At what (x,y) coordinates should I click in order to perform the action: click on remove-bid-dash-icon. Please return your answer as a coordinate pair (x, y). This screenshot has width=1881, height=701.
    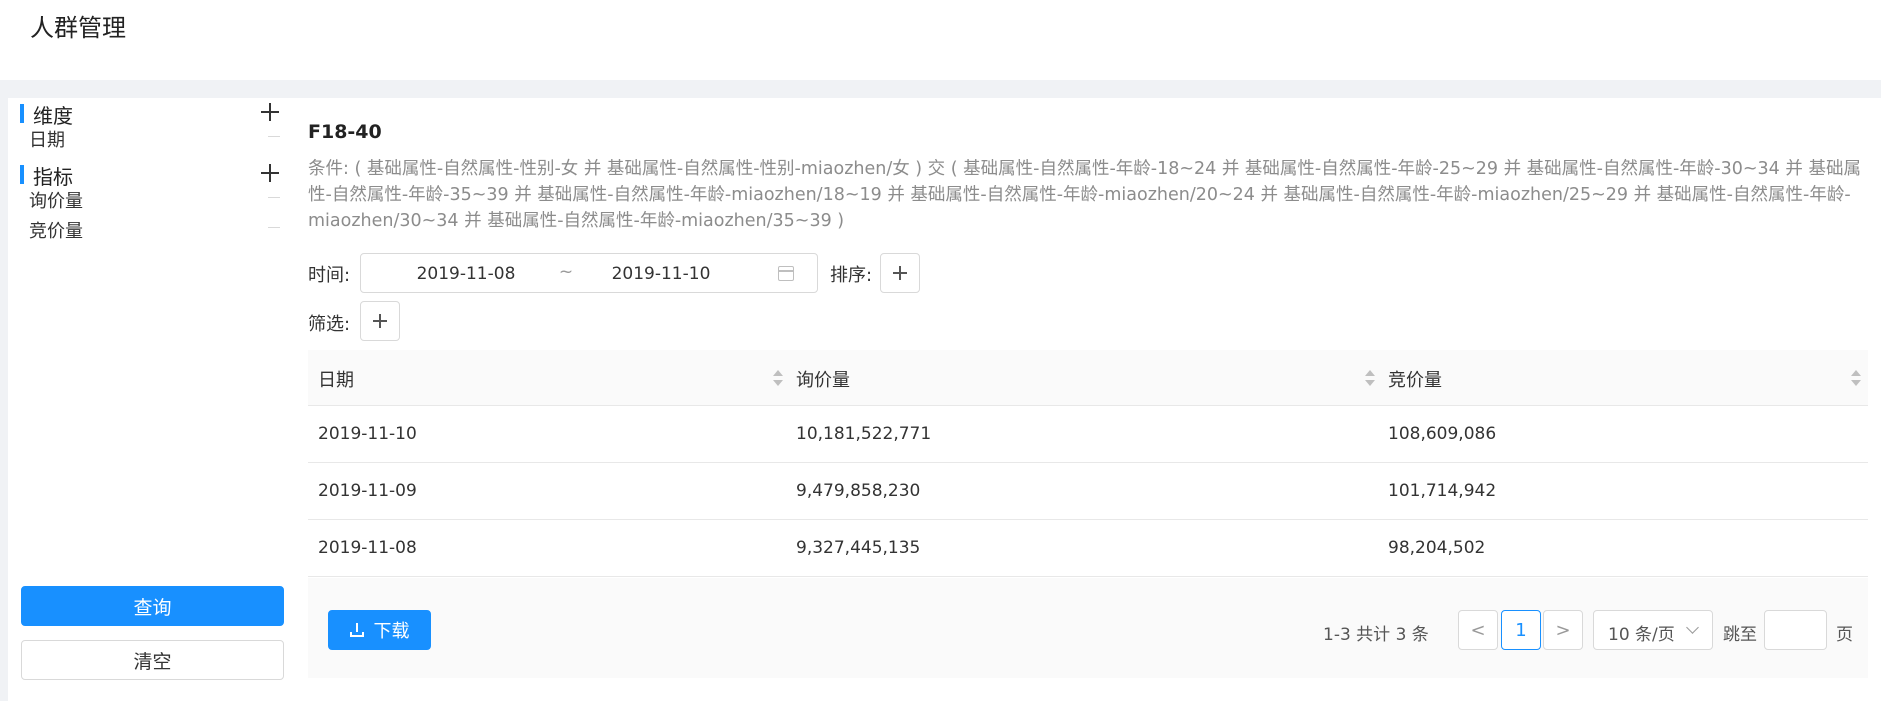
    Looking at the image, I should click on (274, 227).